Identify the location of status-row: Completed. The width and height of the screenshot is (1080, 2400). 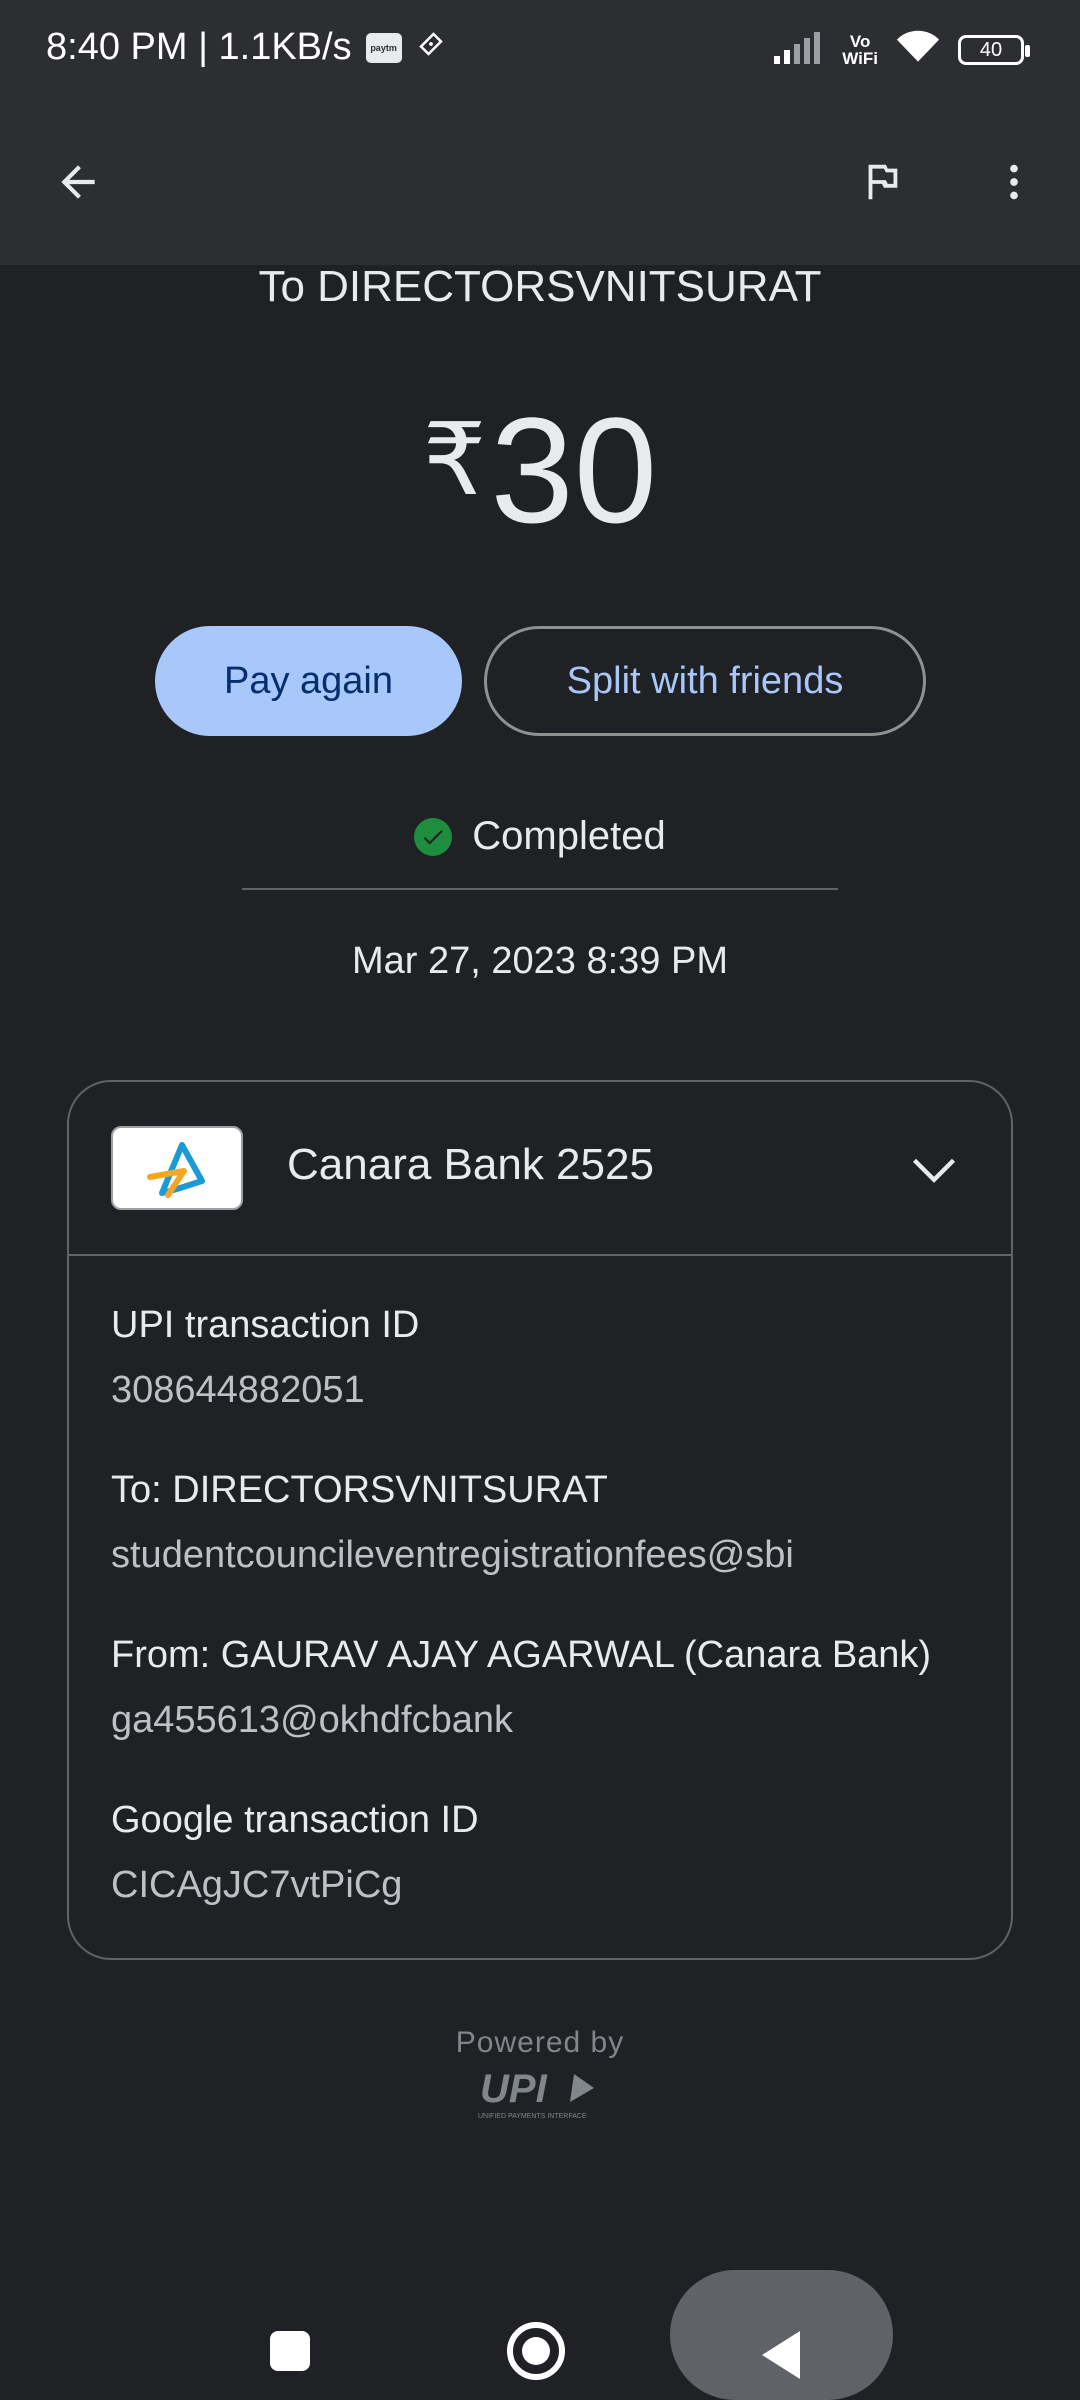
(540, 836).